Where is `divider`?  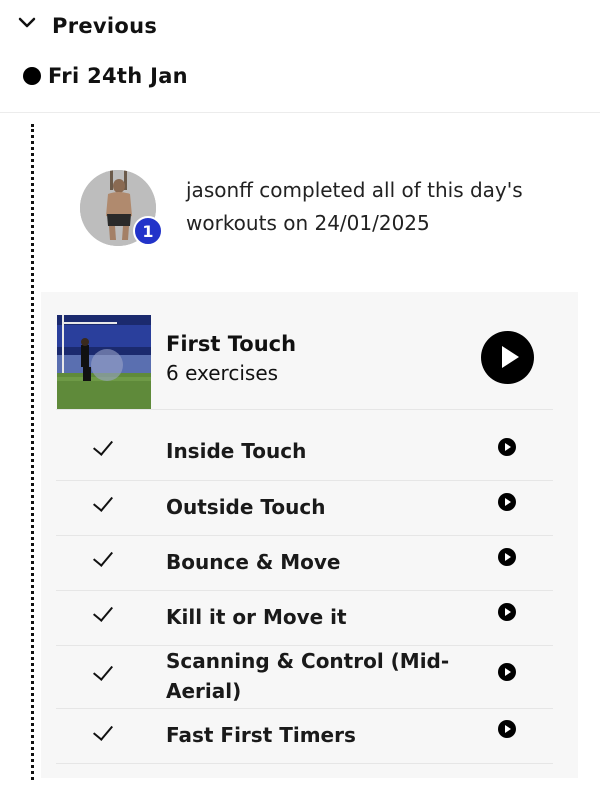
divider is located at coordinates (304, 763).